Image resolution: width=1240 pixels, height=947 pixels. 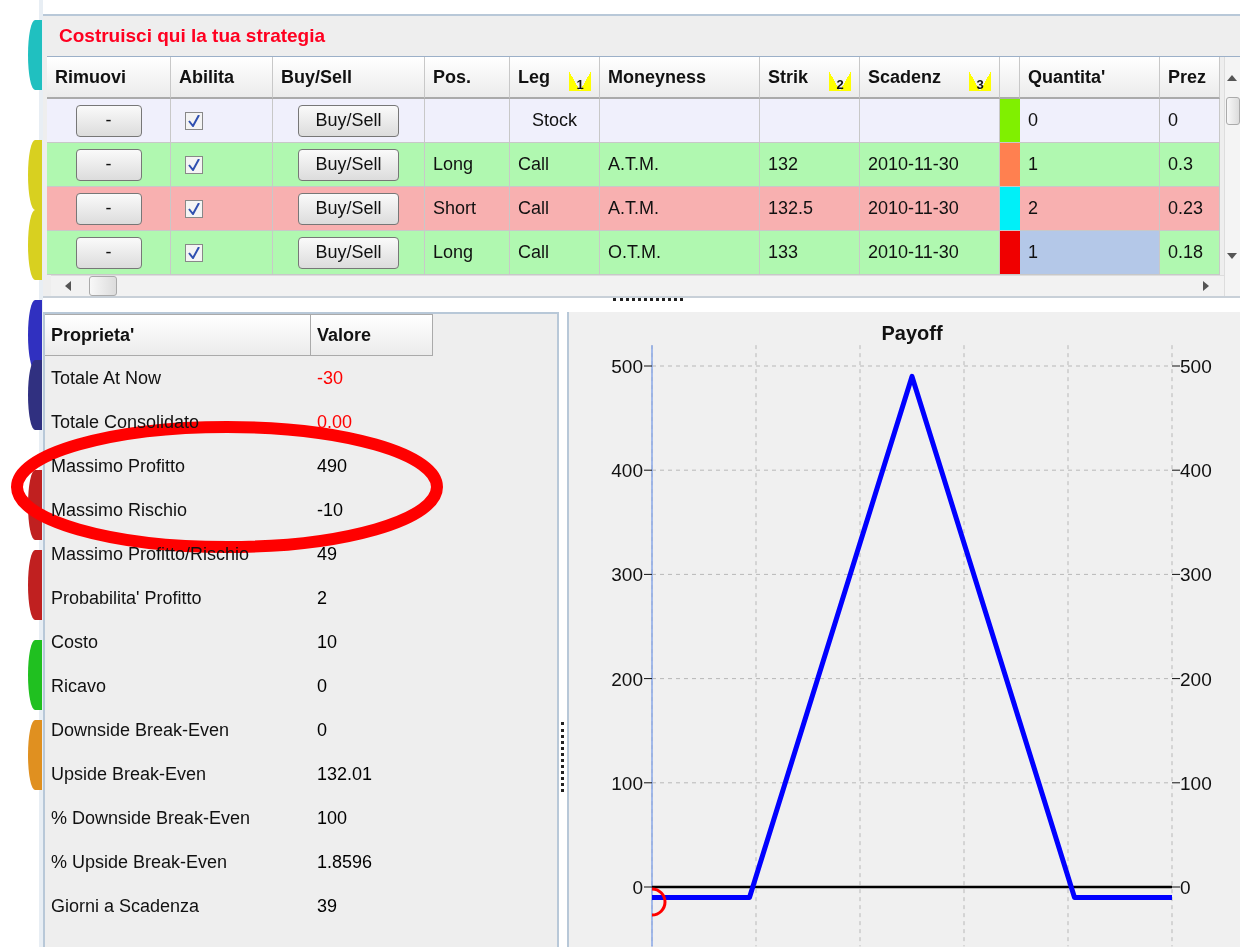 I want to click on table-cell: 0.18, so click(x=1190, y=253).